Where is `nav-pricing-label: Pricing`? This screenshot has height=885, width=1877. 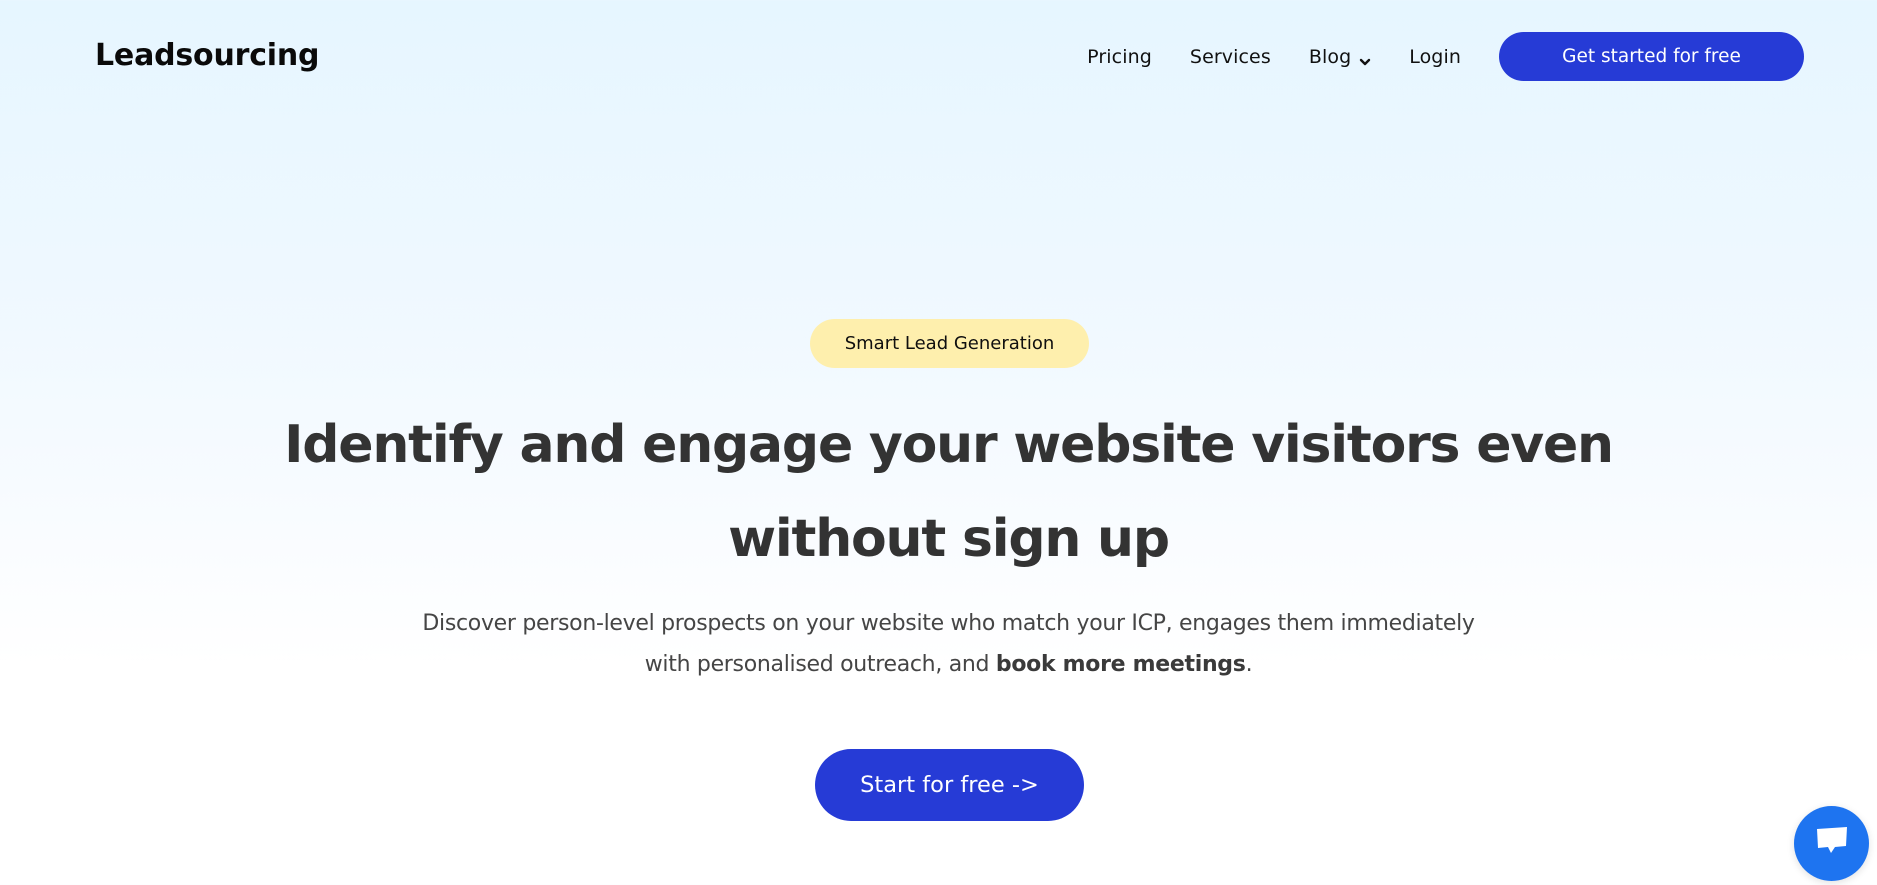 nav-pricing-label: Pricing is located at coordinates (1119, 56).